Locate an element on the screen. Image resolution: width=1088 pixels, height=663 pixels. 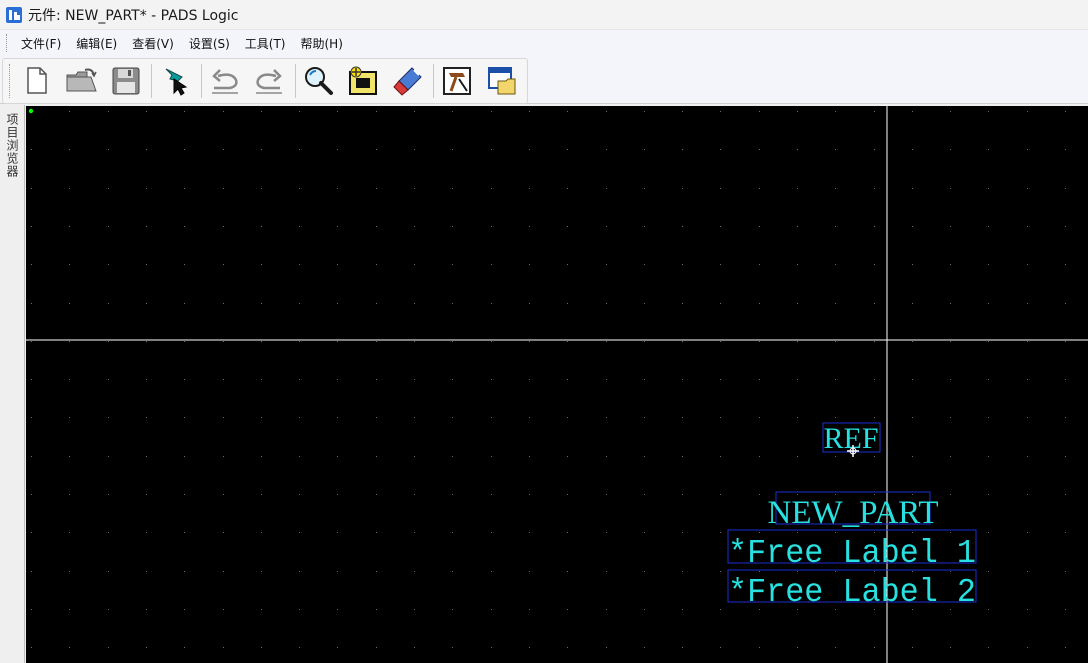
menu-edit: 编辑(E) is located at coordinates (96, 43).